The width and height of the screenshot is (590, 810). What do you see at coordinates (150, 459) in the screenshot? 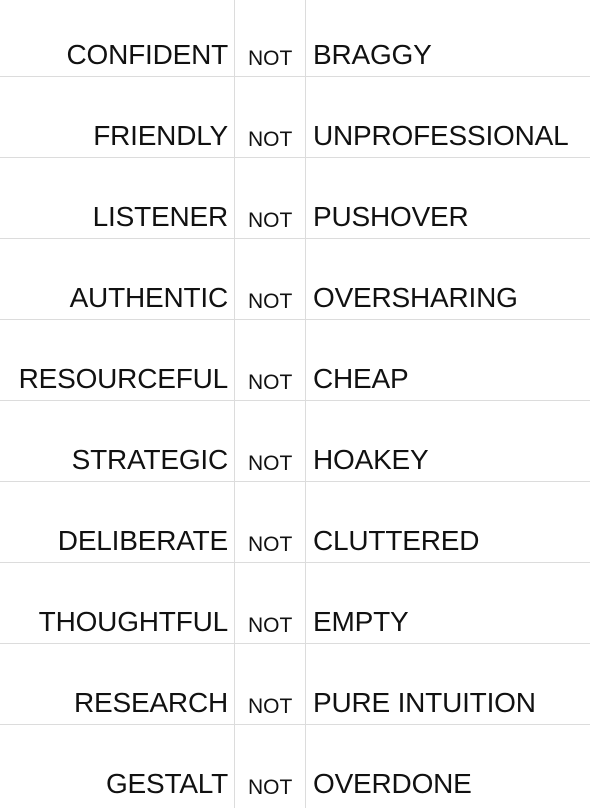
I see `trait-cell: STRATEGIC` at bounding box center [150, 459].